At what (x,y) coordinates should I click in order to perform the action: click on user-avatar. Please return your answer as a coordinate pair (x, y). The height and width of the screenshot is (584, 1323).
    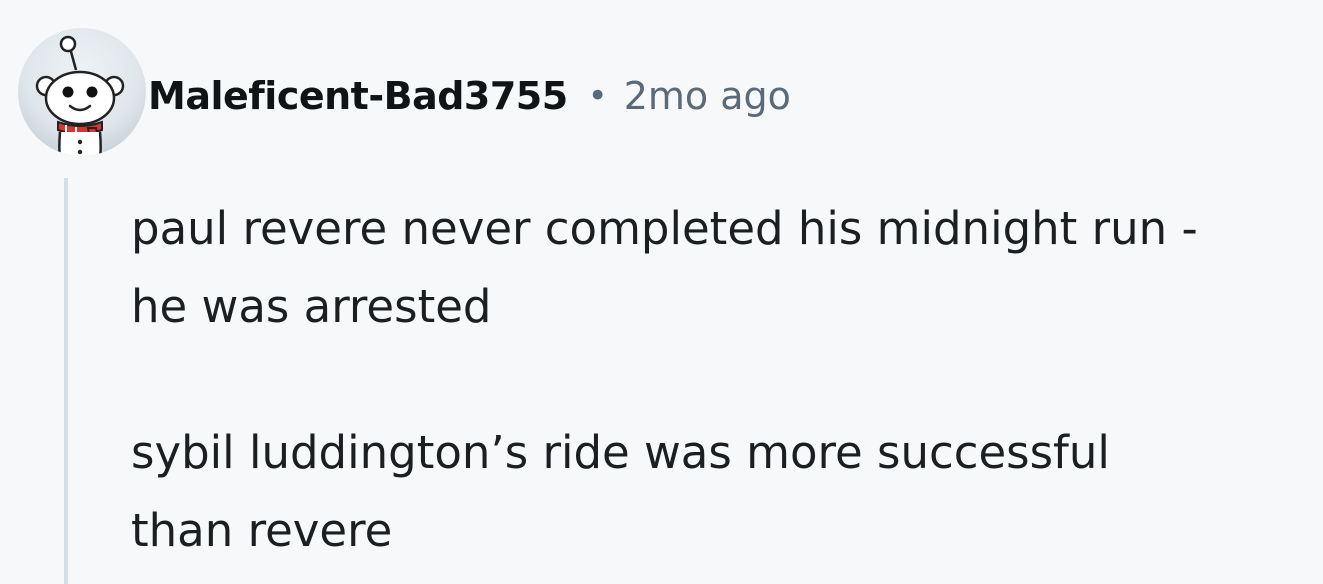
    Looking at the image, I should click on (82, 92).